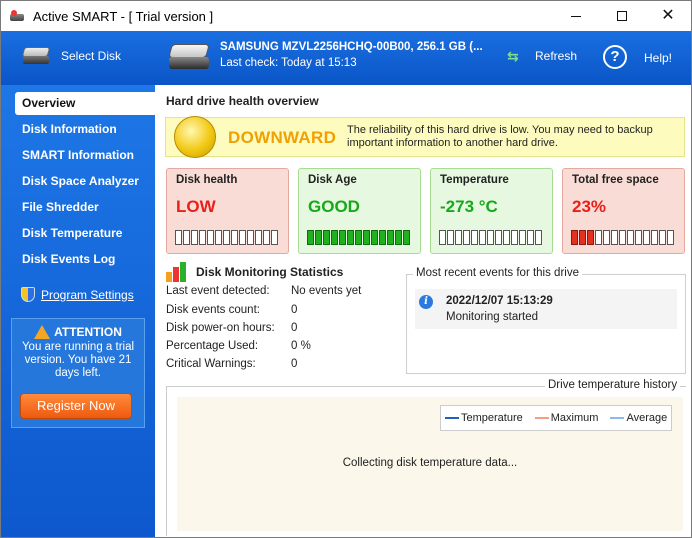 The image size is (692, 538). I want to click on stats-title: Disk Monitoring Statistics, so click(254, 272).